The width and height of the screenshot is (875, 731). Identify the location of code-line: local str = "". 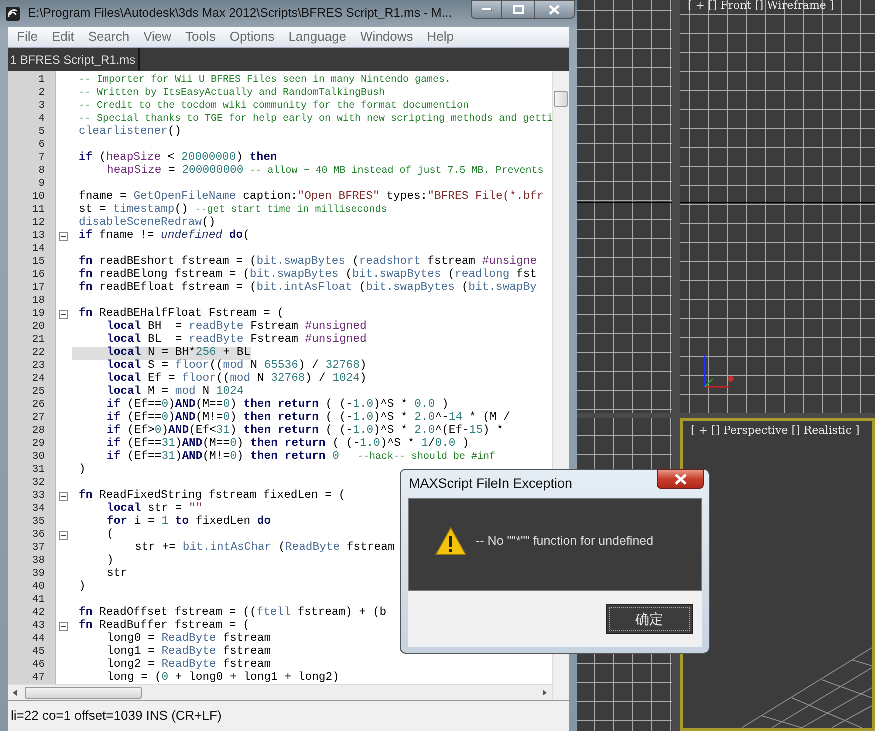
(154, 509).